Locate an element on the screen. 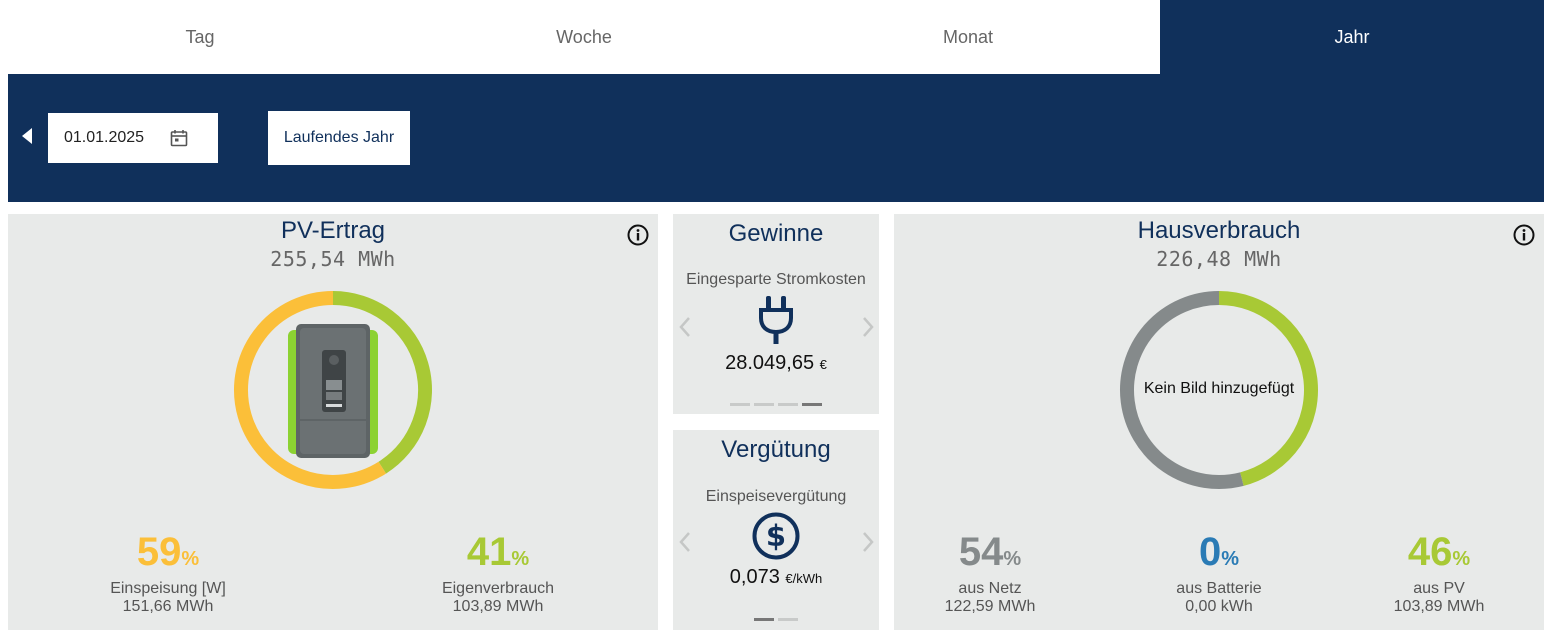  grid-percent: 54 is located at coordinates (981, 552).